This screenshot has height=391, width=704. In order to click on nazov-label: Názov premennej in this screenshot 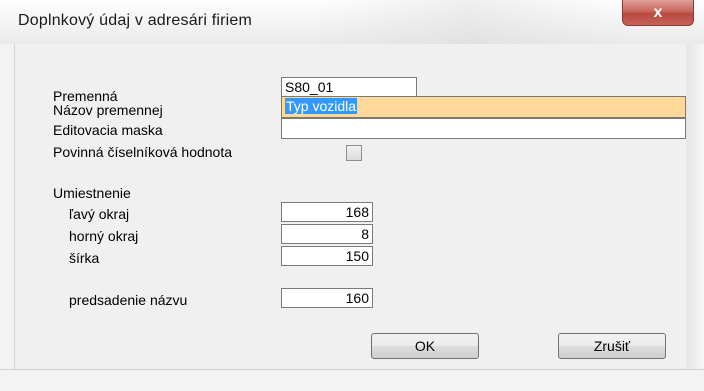, I will do `click(108, 110)`.